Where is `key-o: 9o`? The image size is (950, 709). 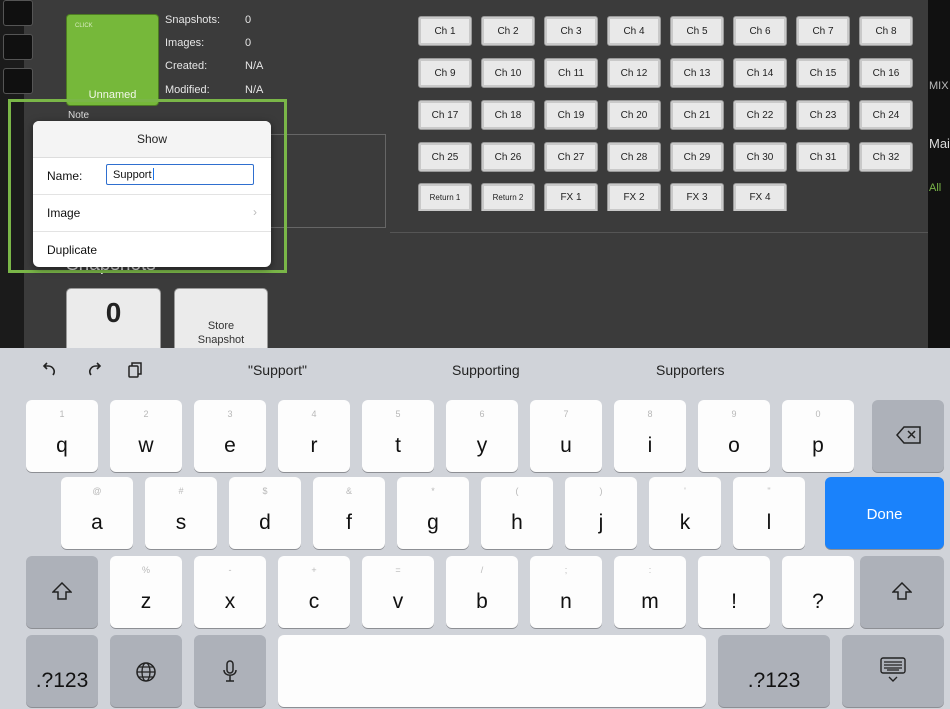
key-o: 9o is located at coordinates (734, 436).